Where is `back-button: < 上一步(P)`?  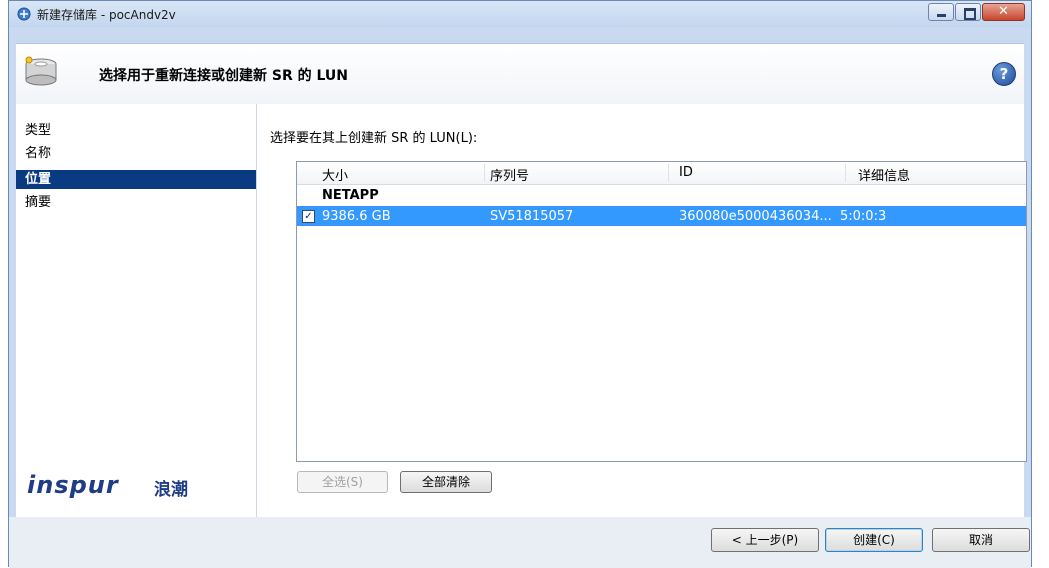
back-button: < 上一步(P) is located at coordinates (765, 540).